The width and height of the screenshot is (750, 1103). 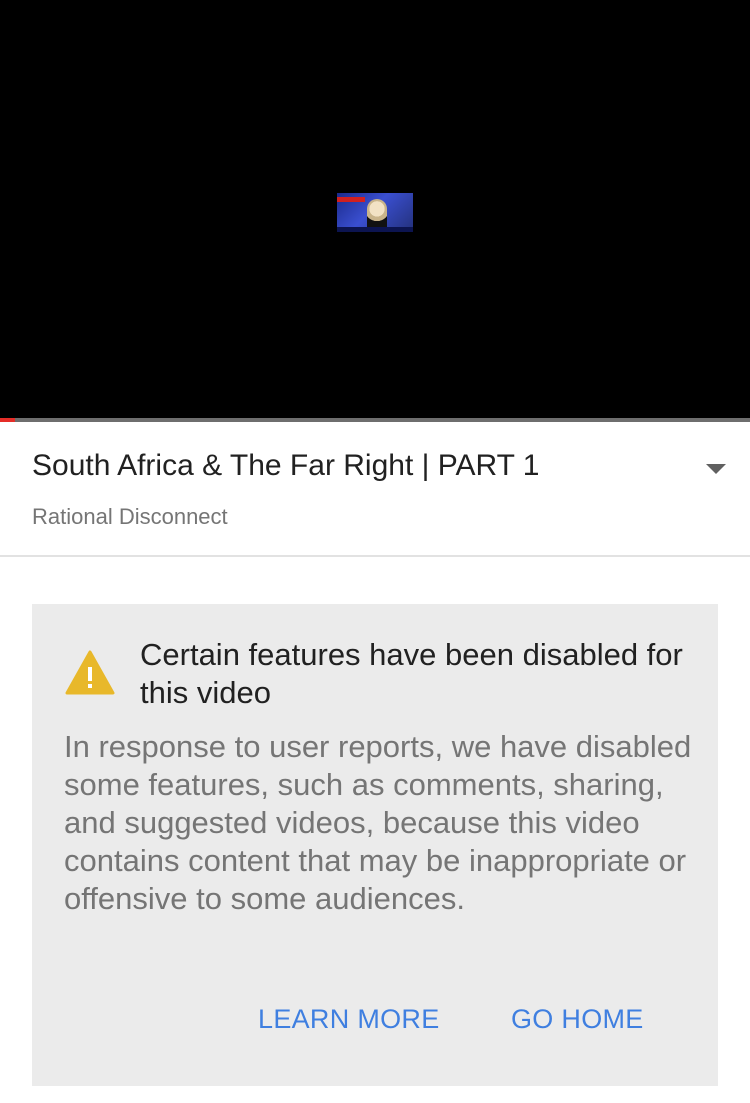 I want to click on warning-icon, so click(x=90, y=673).